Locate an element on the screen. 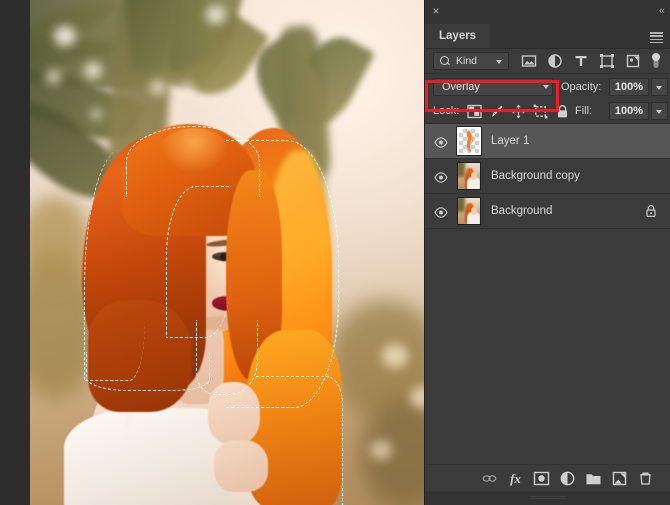  search-icon is located at coordinates (444, 60).